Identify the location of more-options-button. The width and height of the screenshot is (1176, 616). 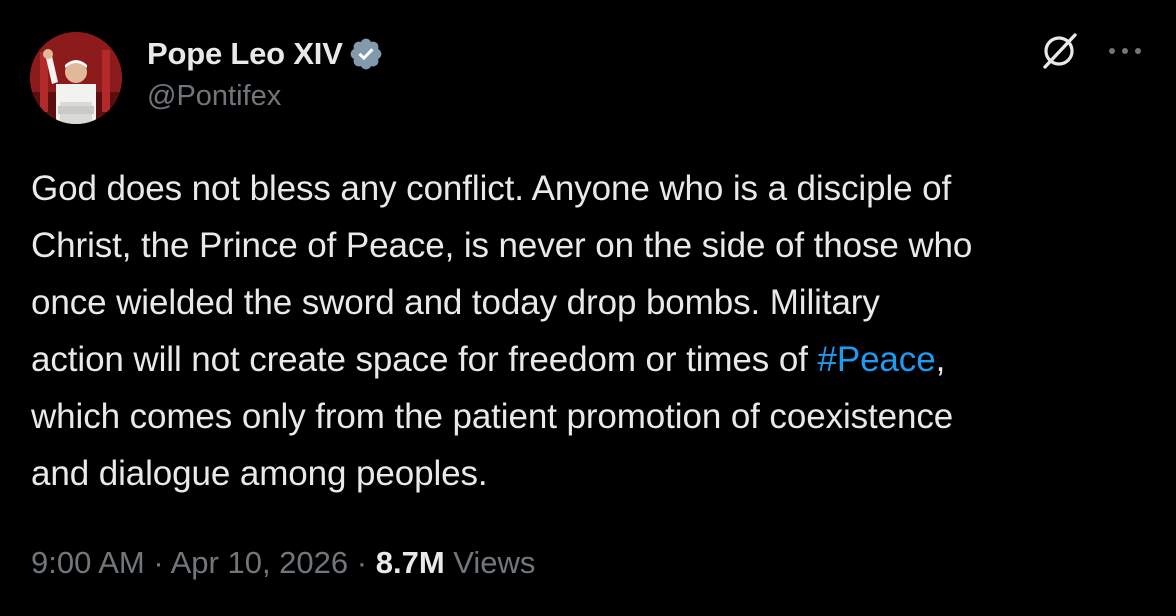
(1125, 51).